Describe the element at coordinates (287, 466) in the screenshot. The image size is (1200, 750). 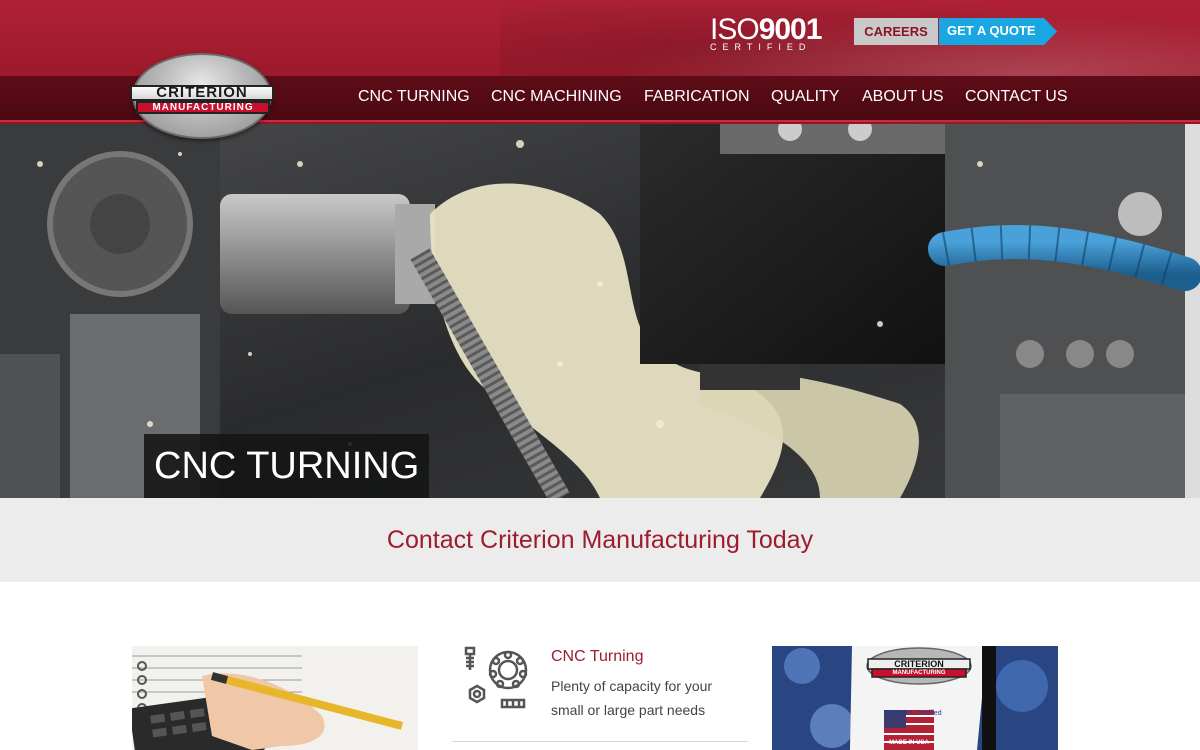
I see `page-title: CNC TURNING` at that location.